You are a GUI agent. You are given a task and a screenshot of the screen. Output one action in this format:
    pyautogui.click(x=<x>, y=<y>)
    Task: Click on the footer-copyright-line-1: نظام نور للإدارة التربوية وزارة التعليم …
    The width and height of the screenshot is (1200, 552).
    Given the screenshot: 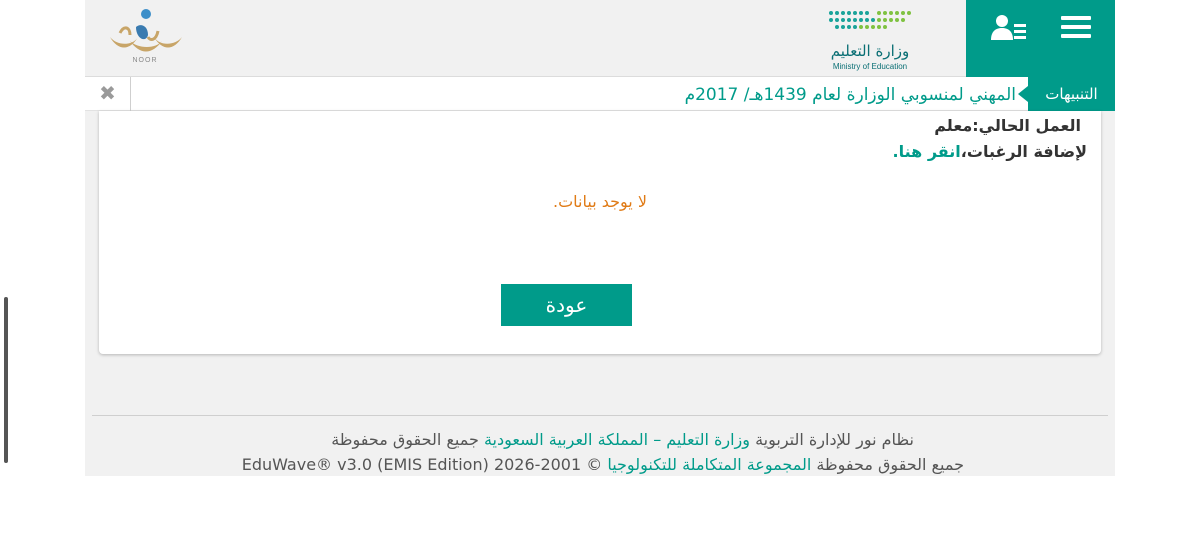 What is the action you would take?
    pyautogui.click(x=503, y=439)
    